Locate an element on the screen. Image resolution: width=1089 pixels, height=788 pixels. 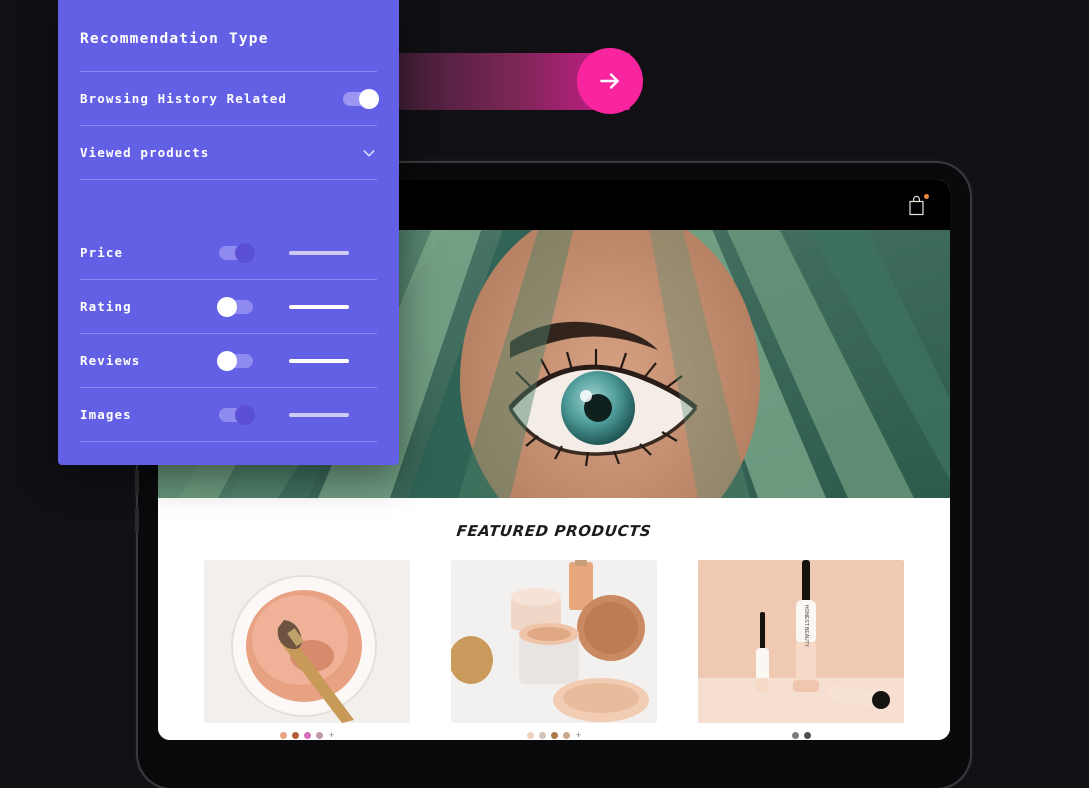
tablet-volume-down-button is located at coordinates (137, 520).